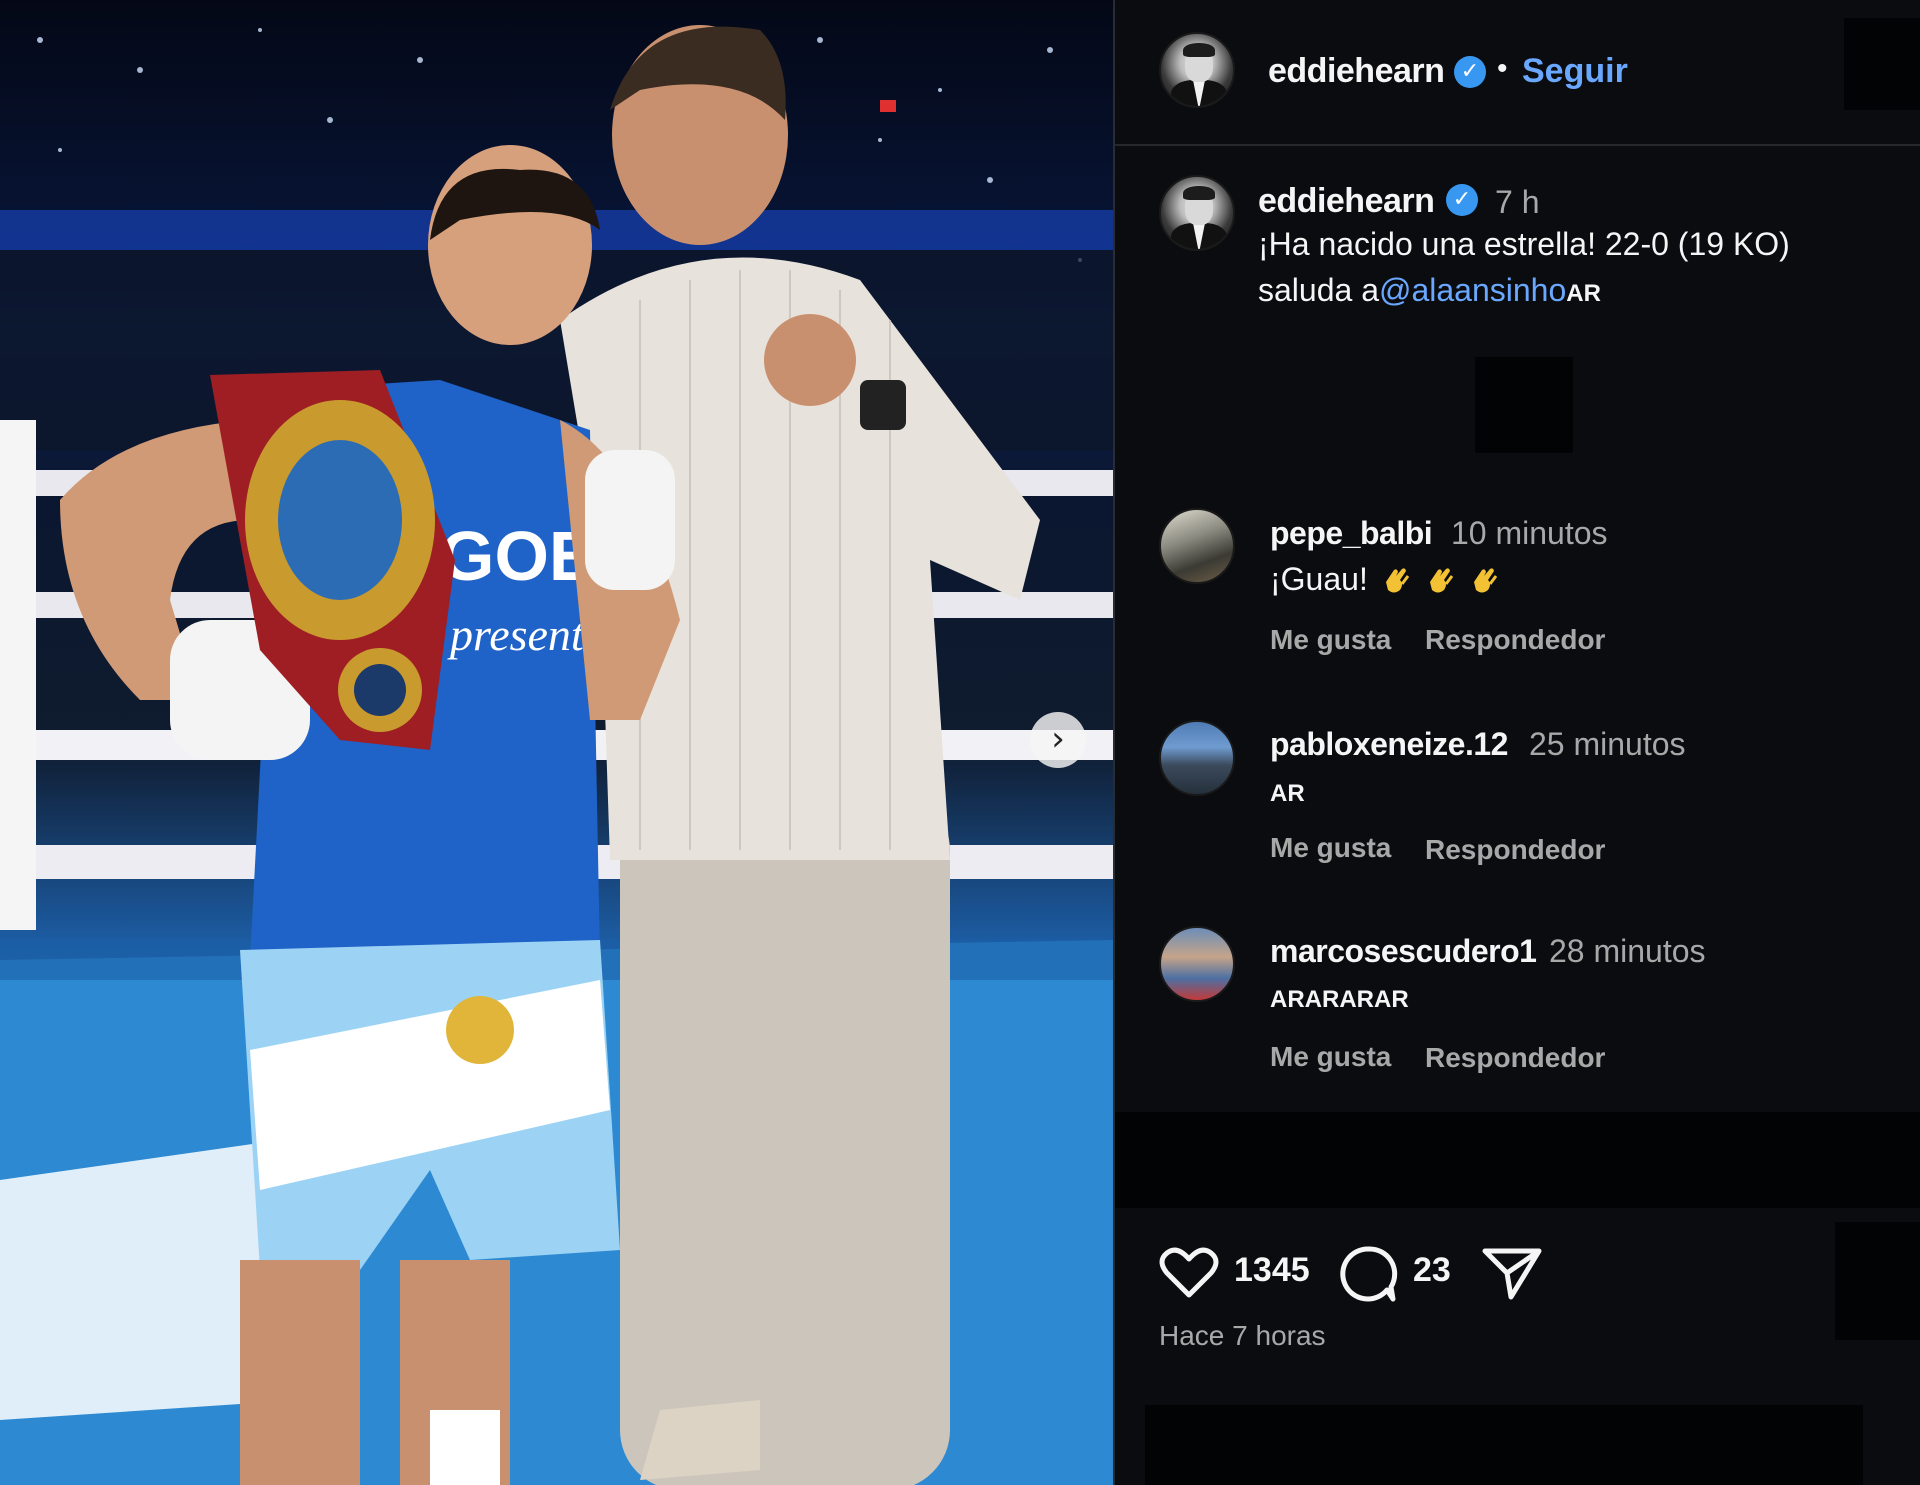  I want to click on comment-text: ARARARAR, so click(1339, 999).